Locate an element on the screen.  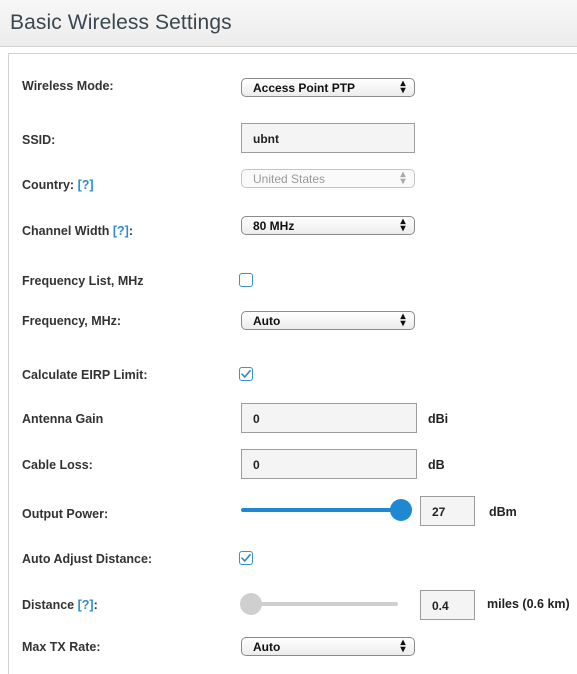
distance-value: 0.4 is located at coordinates (440, 606).